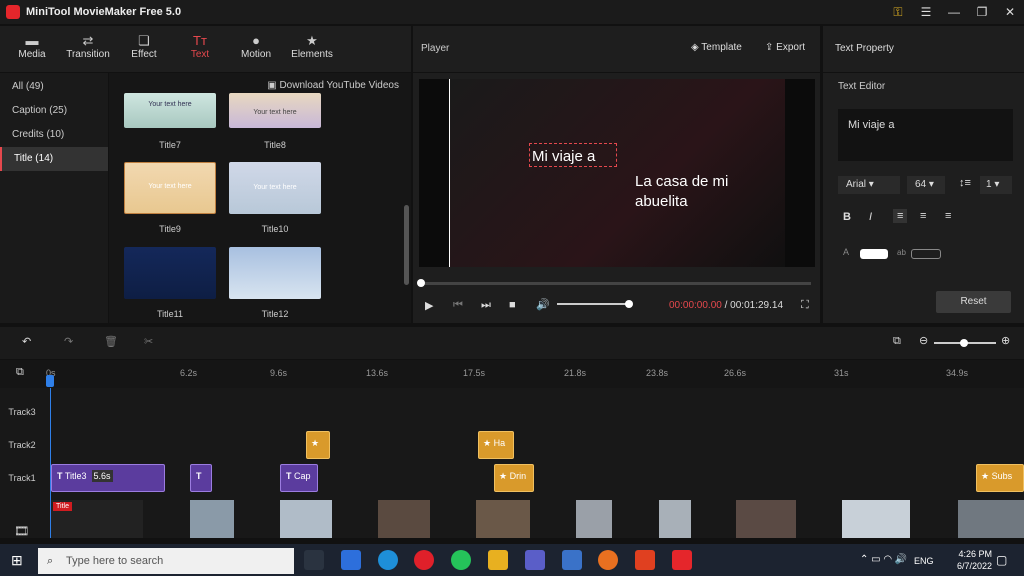 The width and height of the screenshot is (1024, 576). Describe the element at coordinates (948, 216) in the screenshot. I see `align-right-button: ≡` at that location.